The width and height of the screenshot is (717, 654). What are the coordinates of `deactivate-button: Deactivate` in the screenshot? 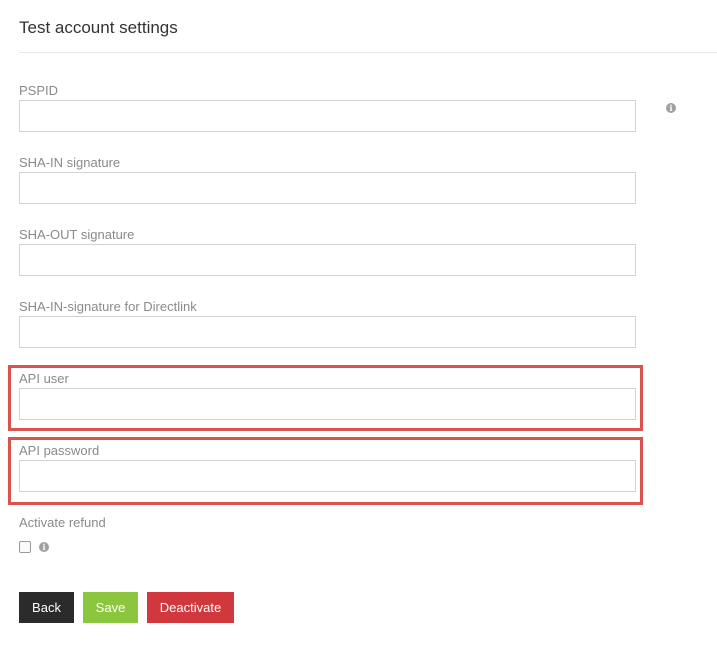 It's located at (190, 607).